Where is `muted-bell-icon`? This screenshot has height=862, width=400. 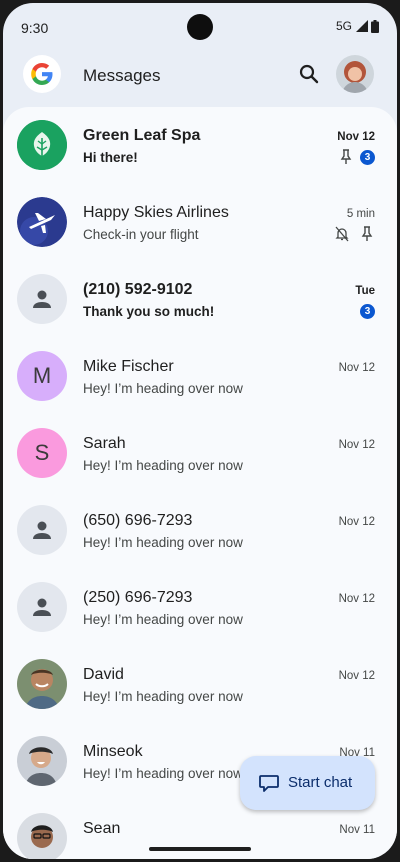 muted-bell-icon is located at coordinates (342, 234).